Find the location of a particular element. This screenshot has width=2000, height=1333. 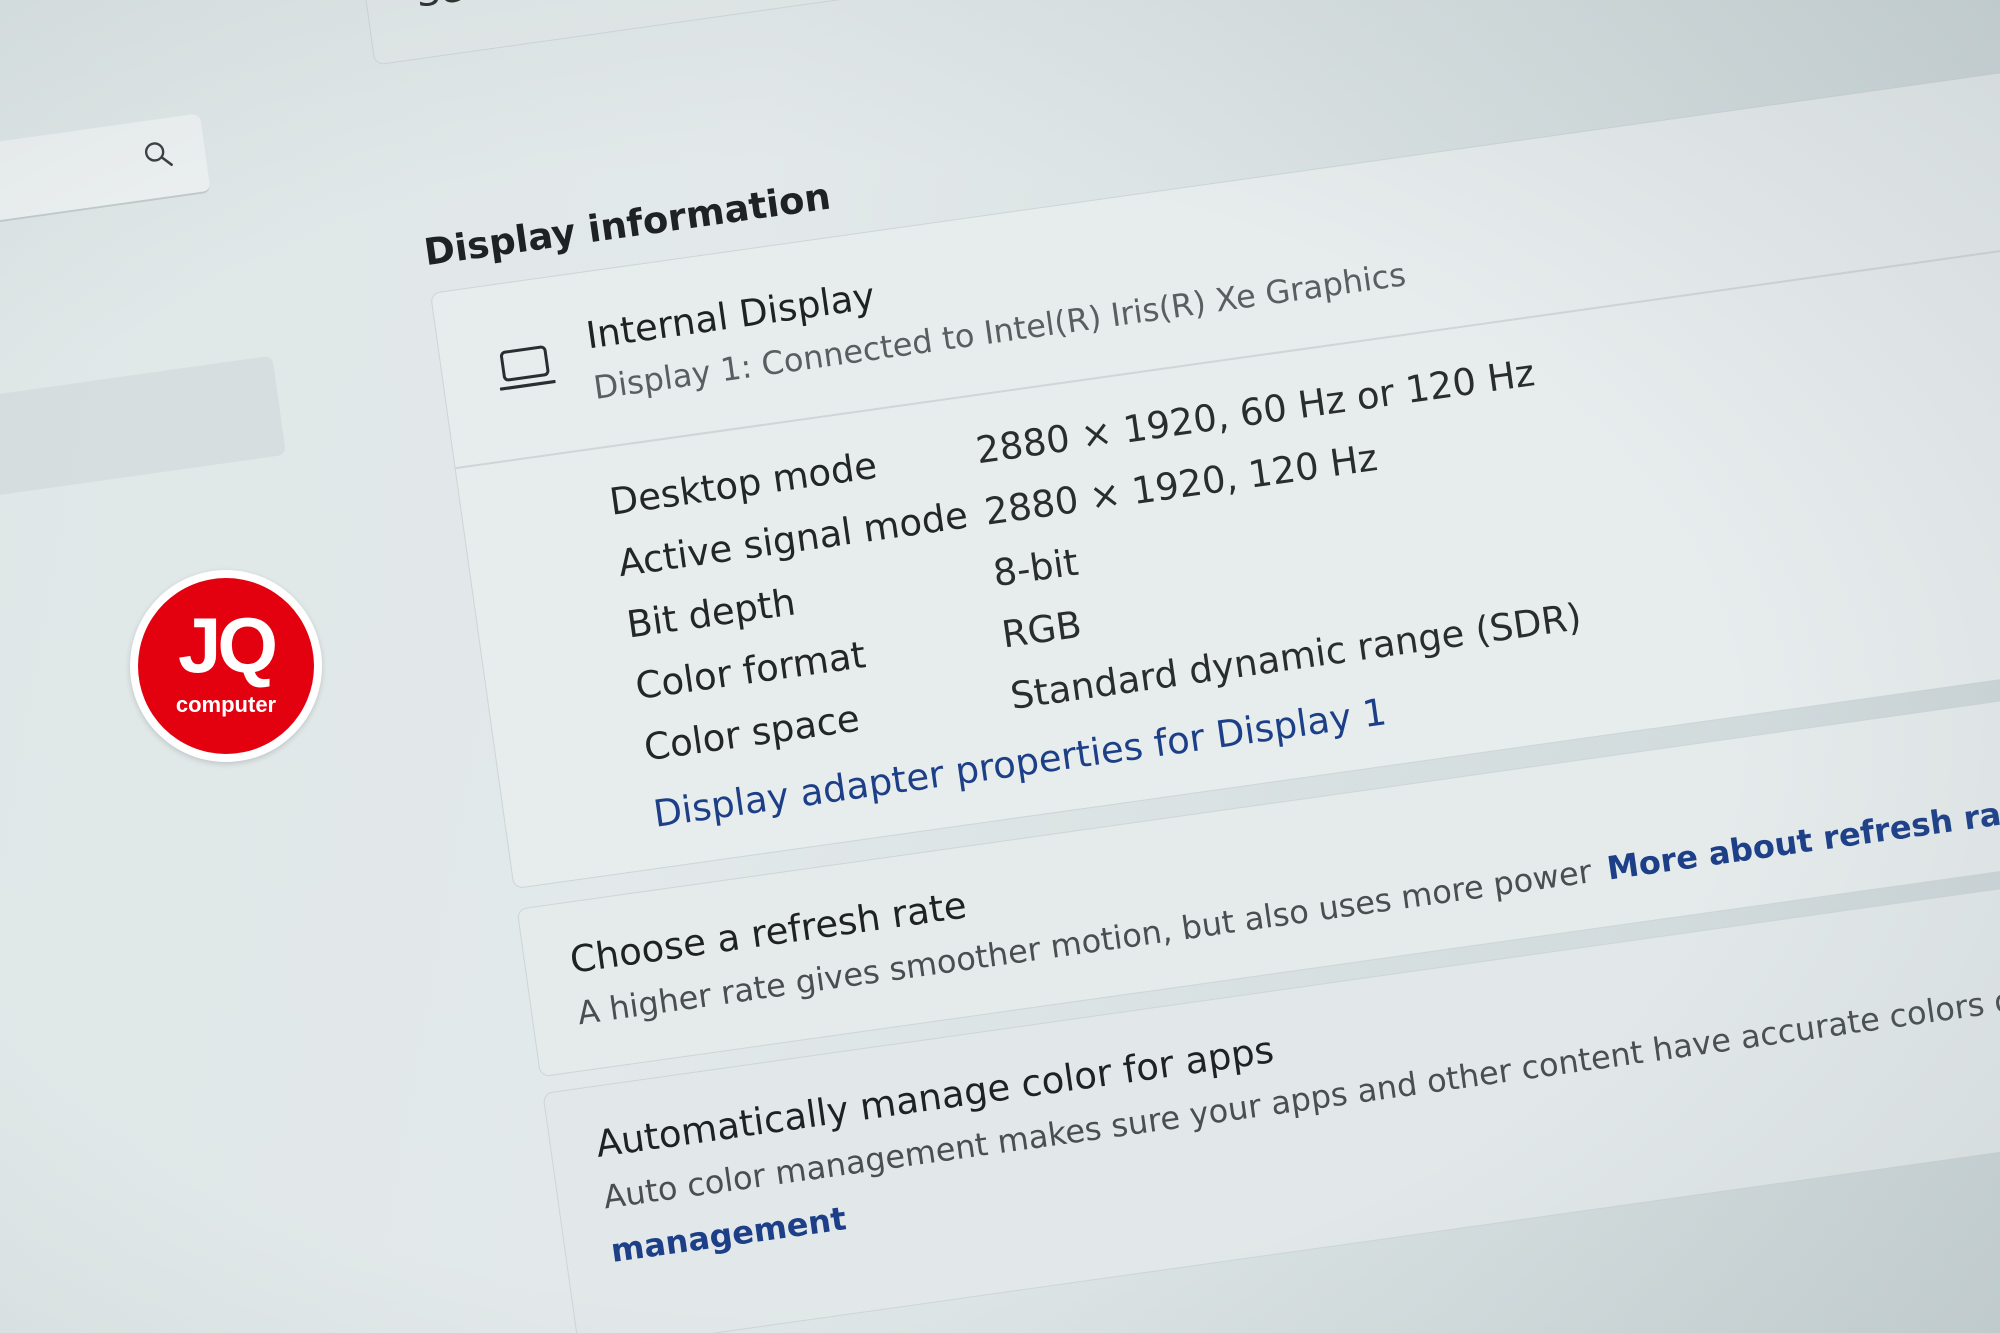

logo-text: JQ is located at coordinates (227, 645).